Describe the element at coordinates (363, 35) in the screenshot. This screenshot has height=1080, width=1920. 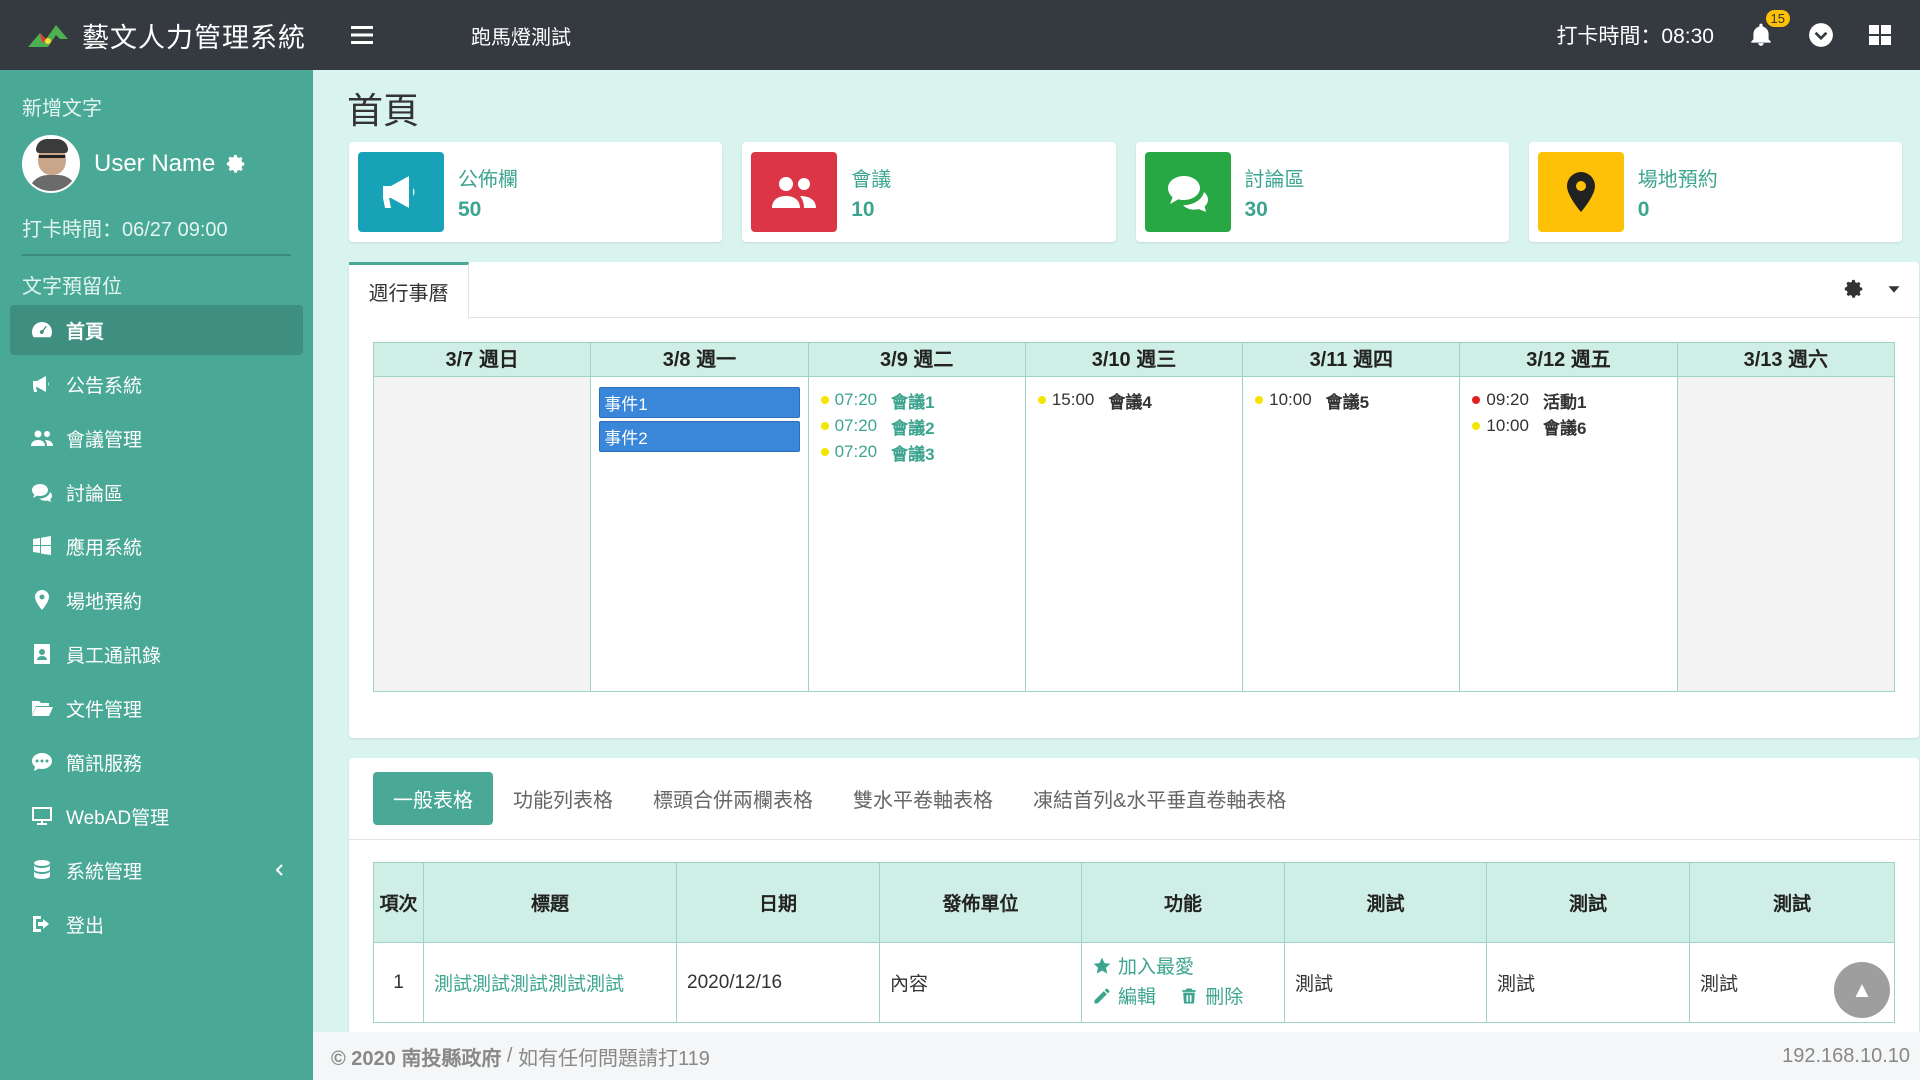
I see `hamburger-menu-icon` at that location.